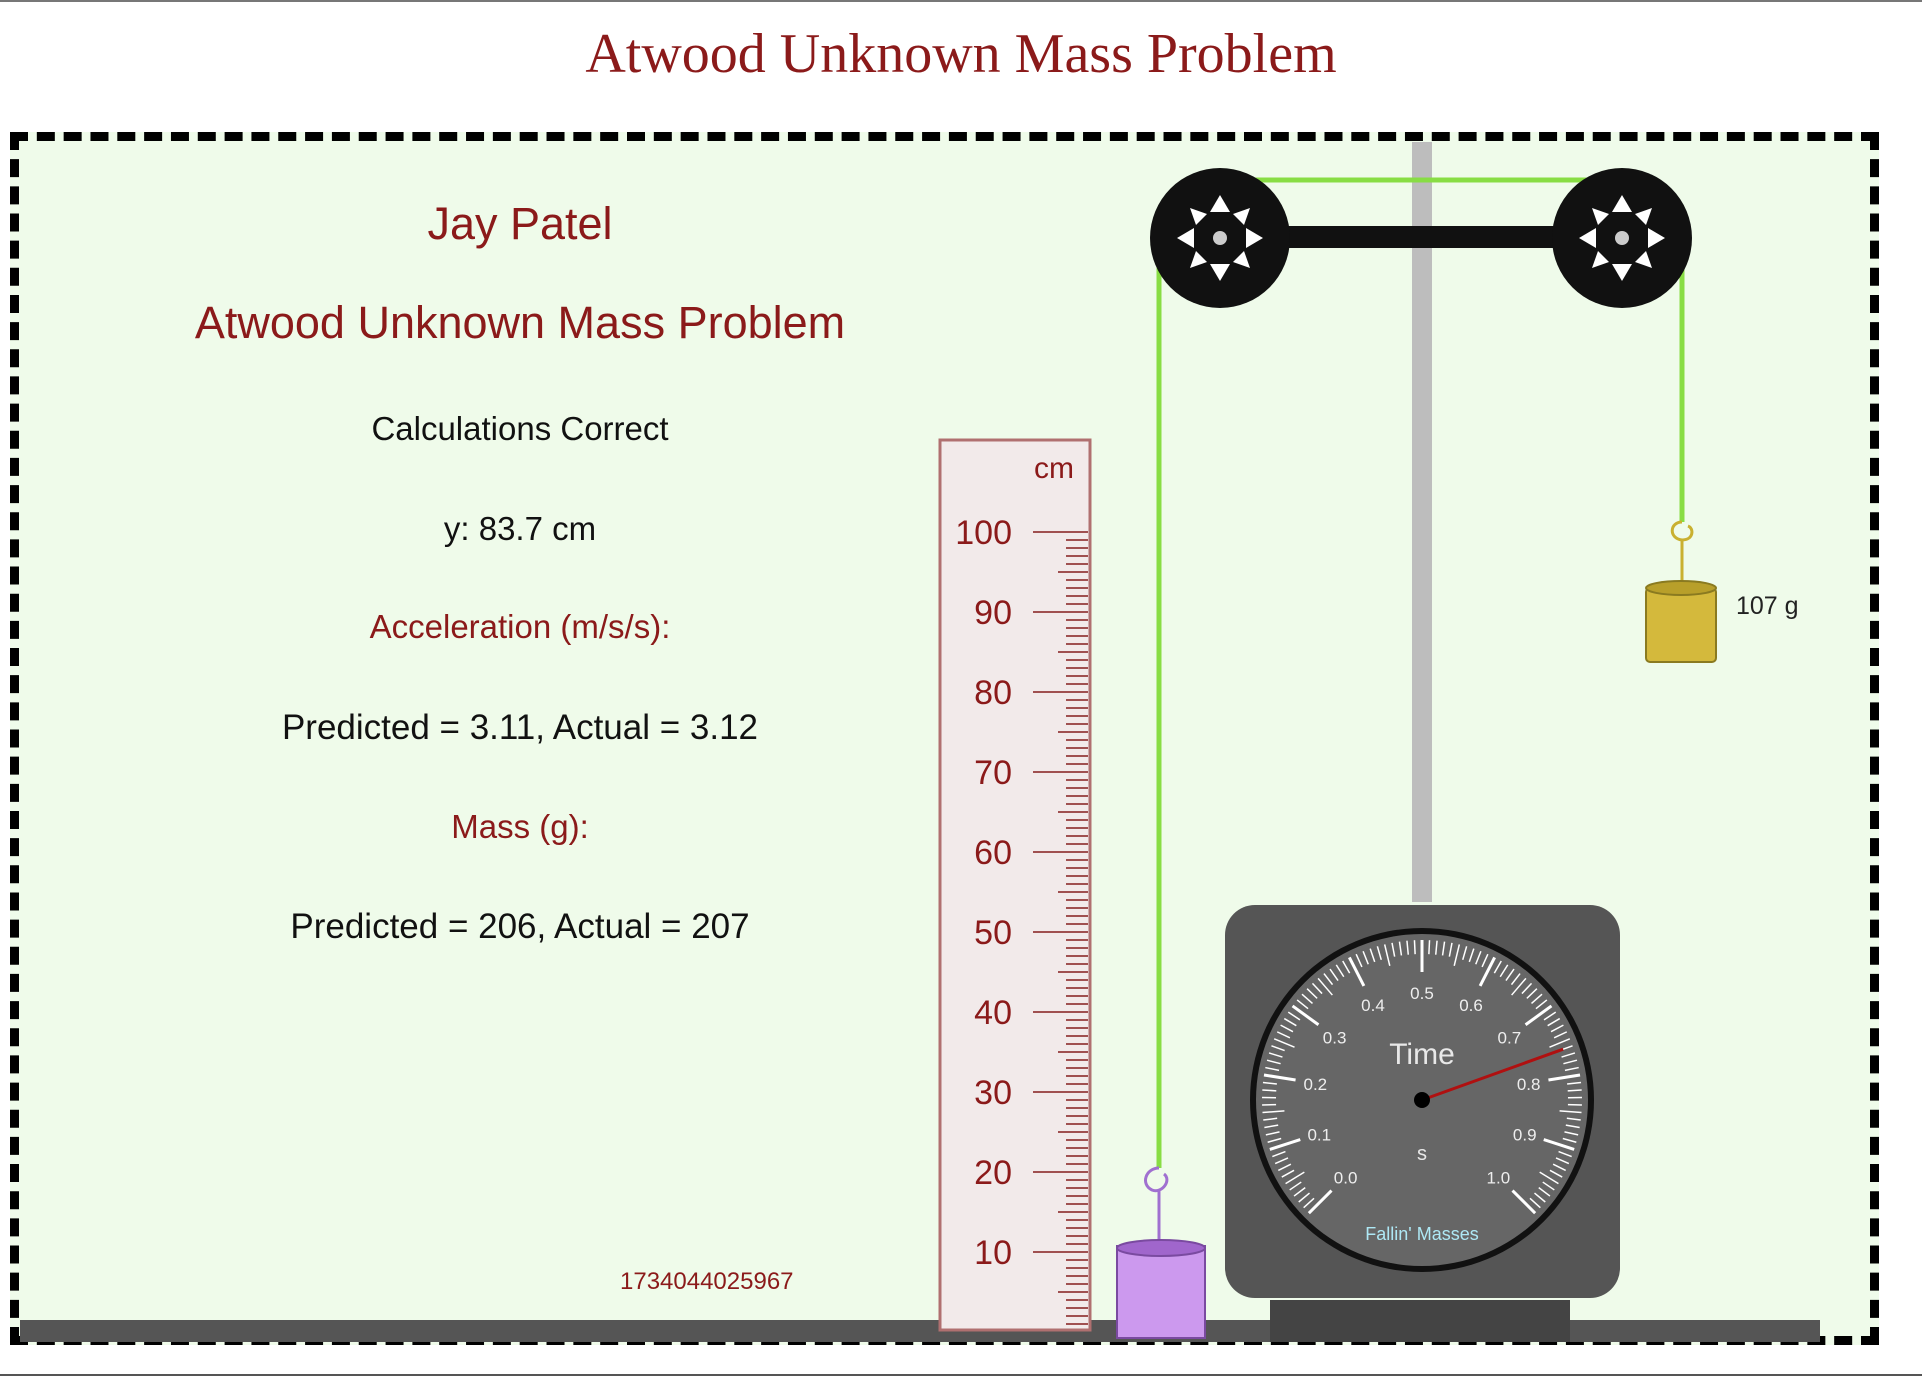 The image size is (1922, 1378). Describe the element at coordinates (1373, 1005) in the screenshot. I see `dial-label: 0.4` at that location.